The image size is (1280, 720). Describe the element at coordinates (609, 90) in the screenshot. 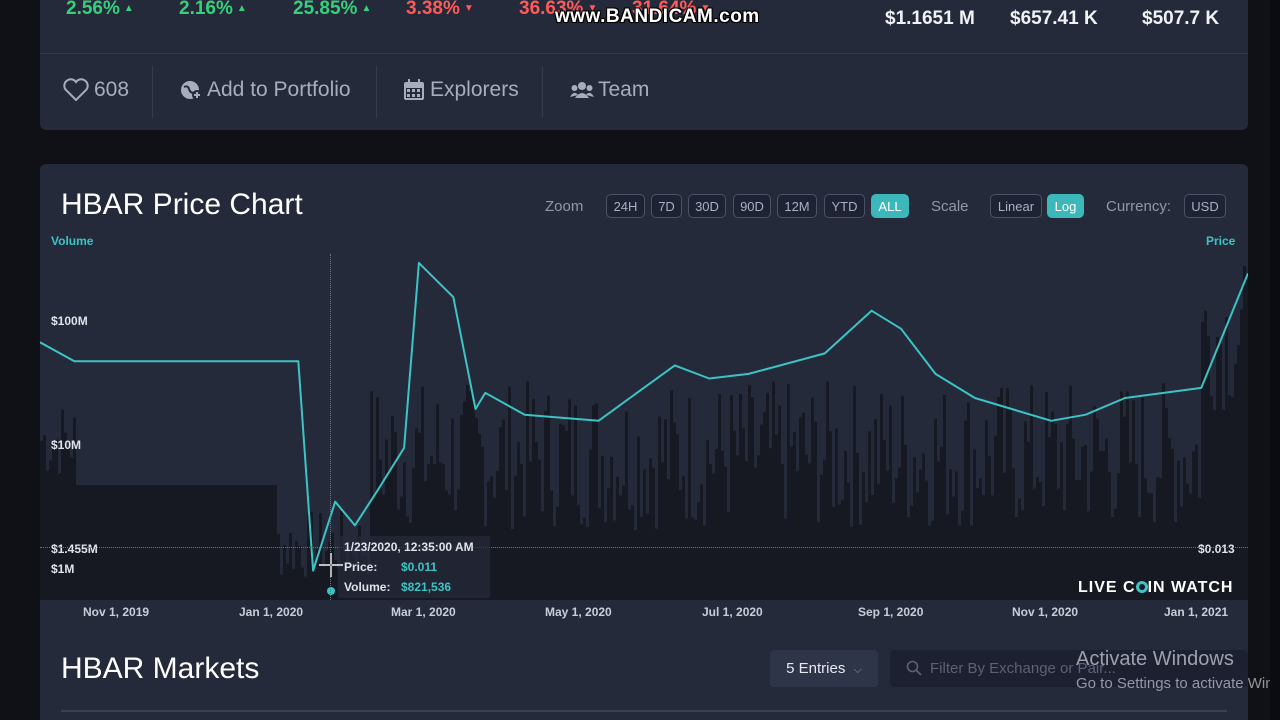

I see `team-button: Team` at that location.